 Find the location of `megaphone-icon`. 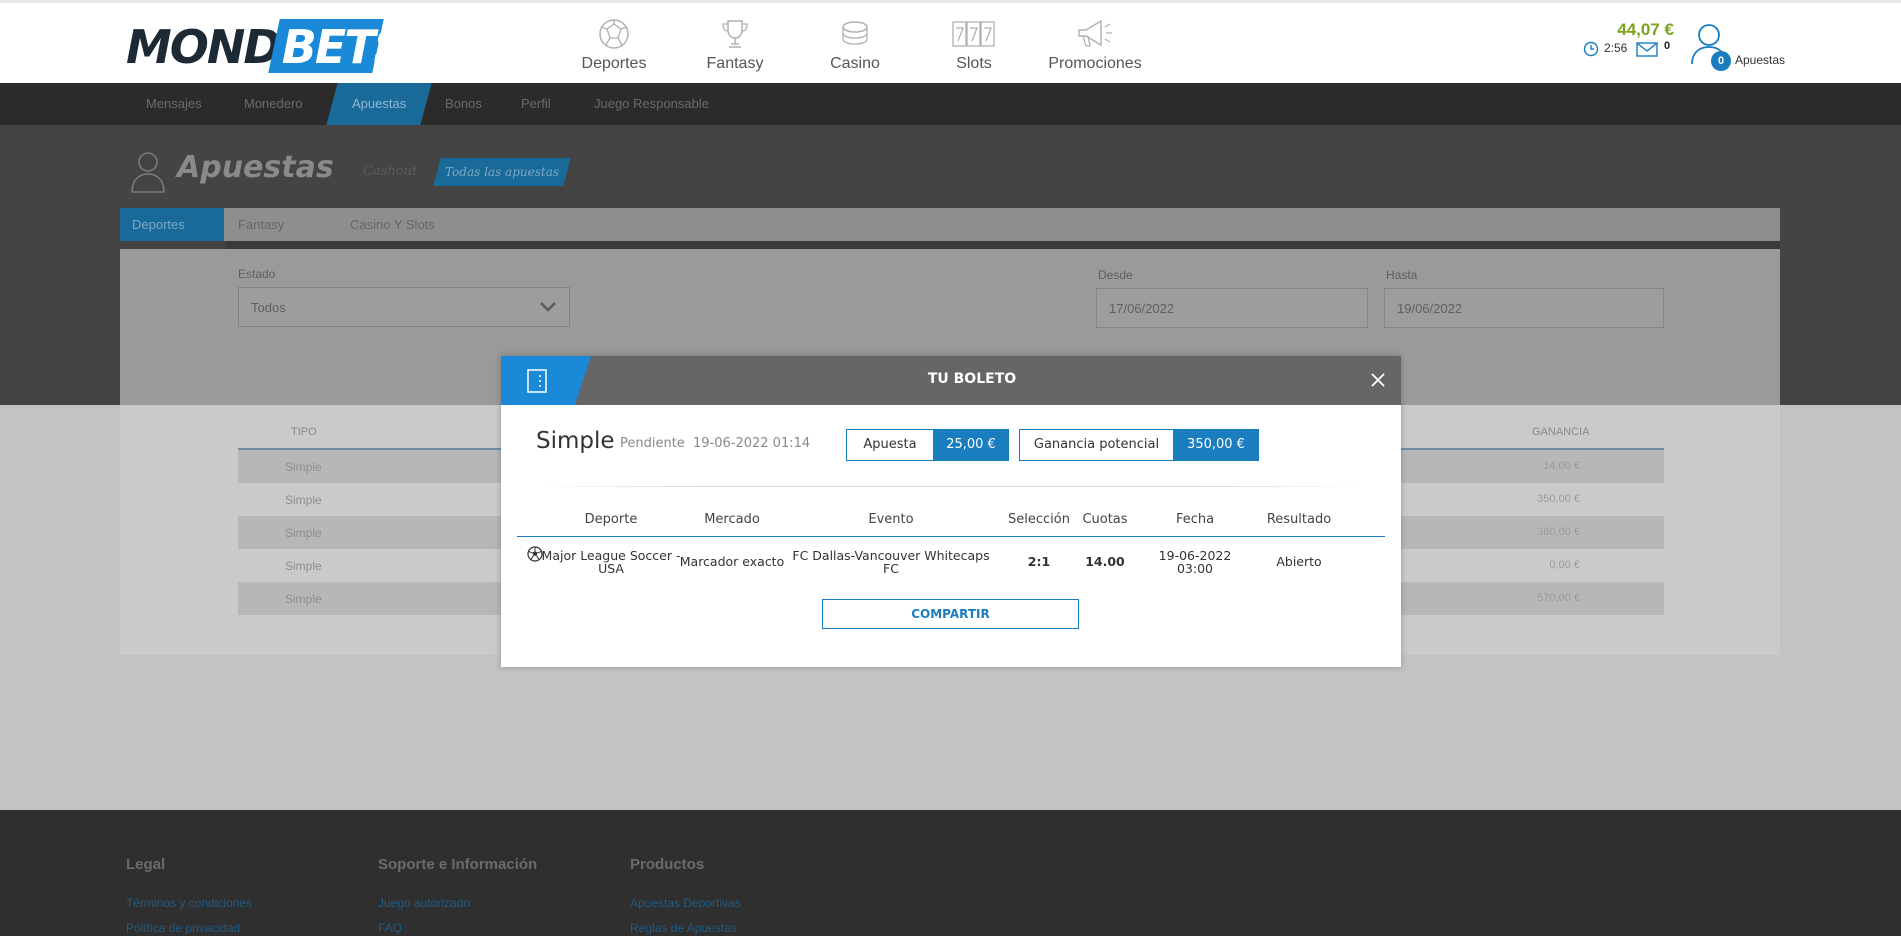

megaphone-icon is located at coordinates (1095, 33).